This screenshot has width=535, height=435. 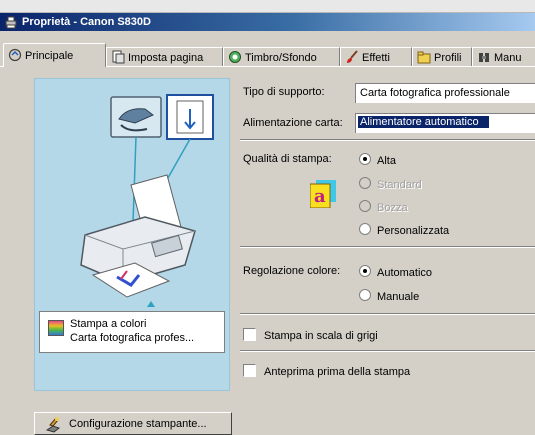 I want to click on paper-source-value: Alimentatore automatico, so click(x=423, y=122).